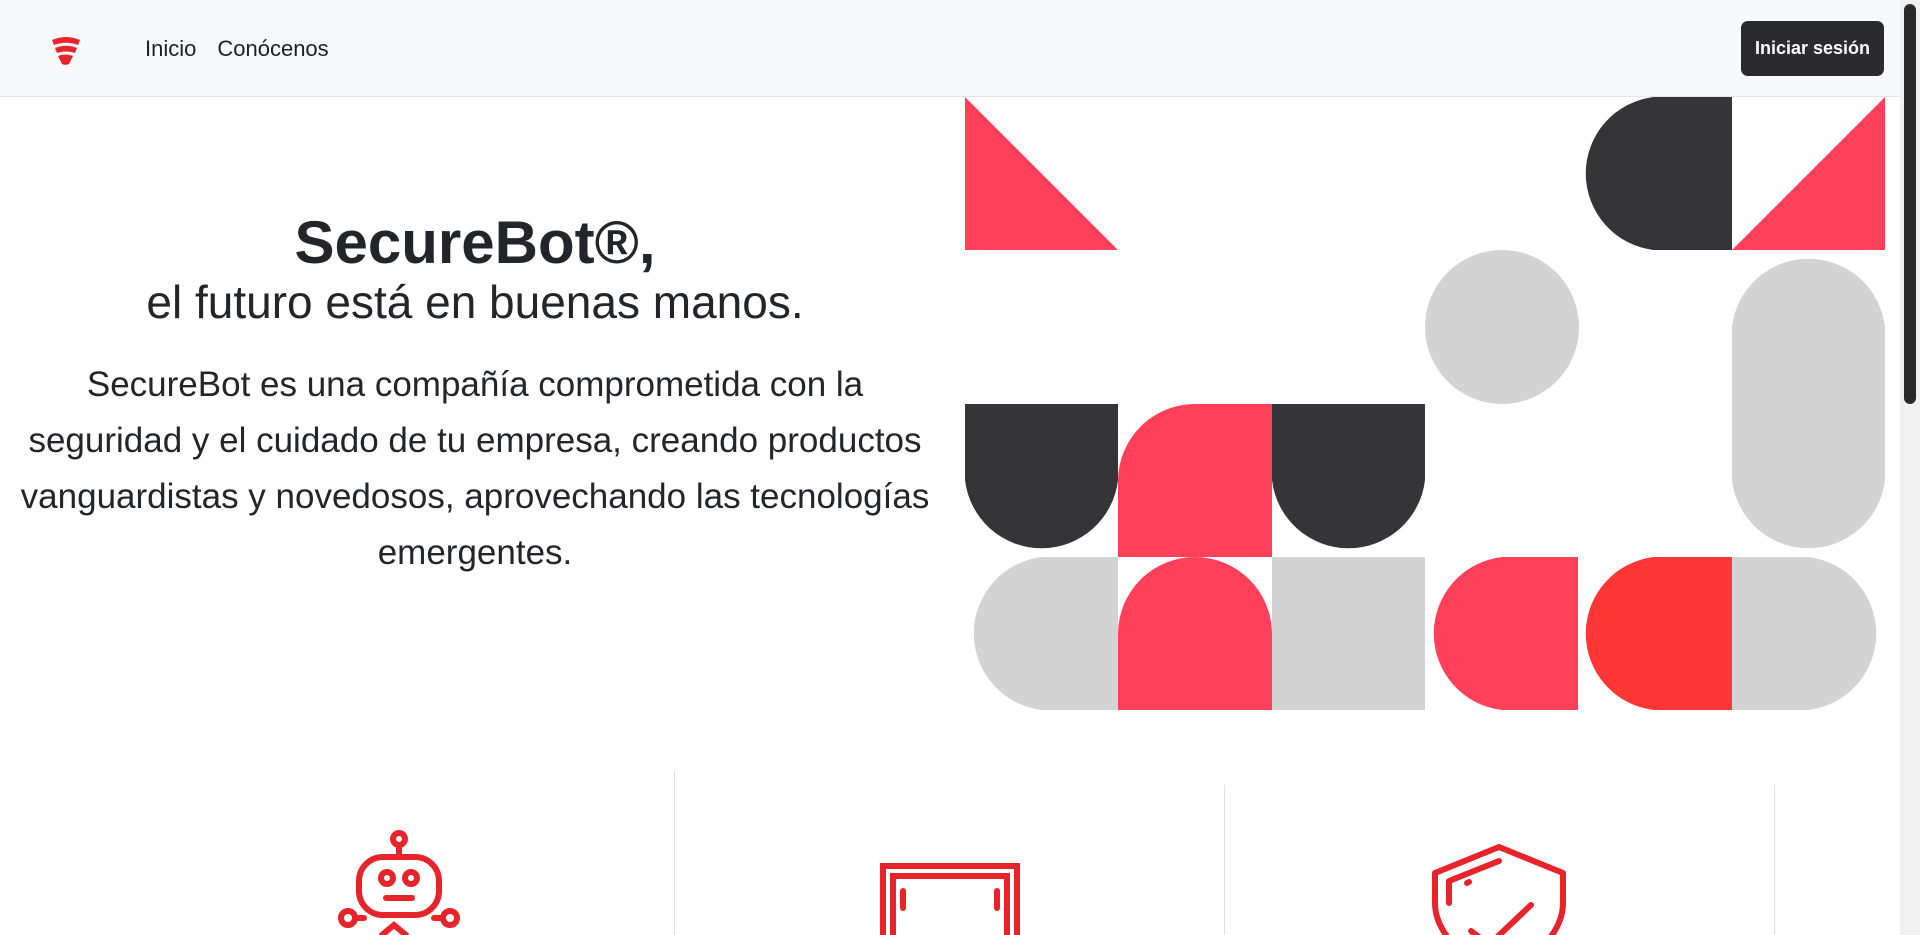  What do you see at coordinates (1658, 173) in the screenshot?
I see `mosaic-dark-half-circle-top` at bounding box center [1658, 173].